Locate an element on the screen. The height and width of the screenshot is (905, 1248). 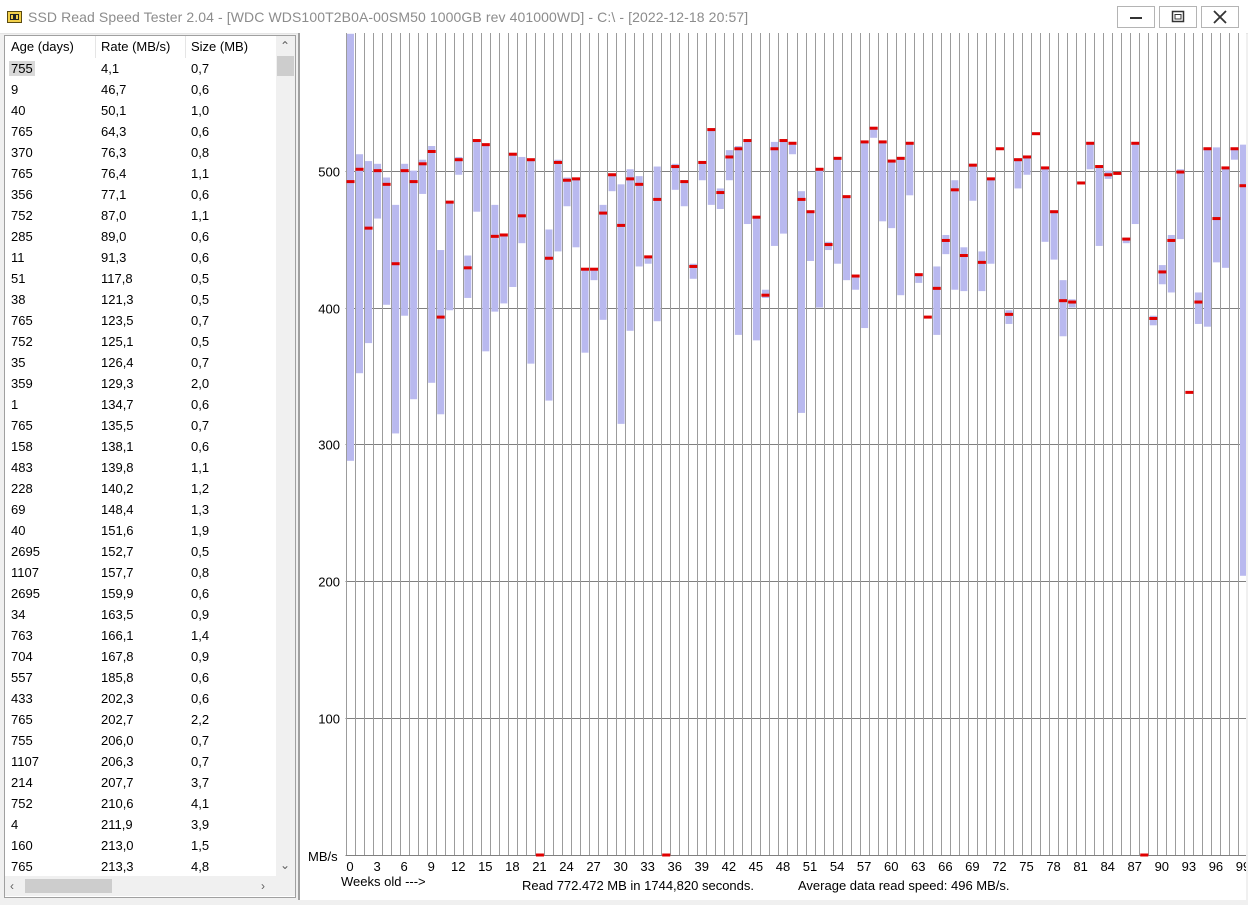
table-row: 9 46,7 0,6 is located at coordinates (140, 89).